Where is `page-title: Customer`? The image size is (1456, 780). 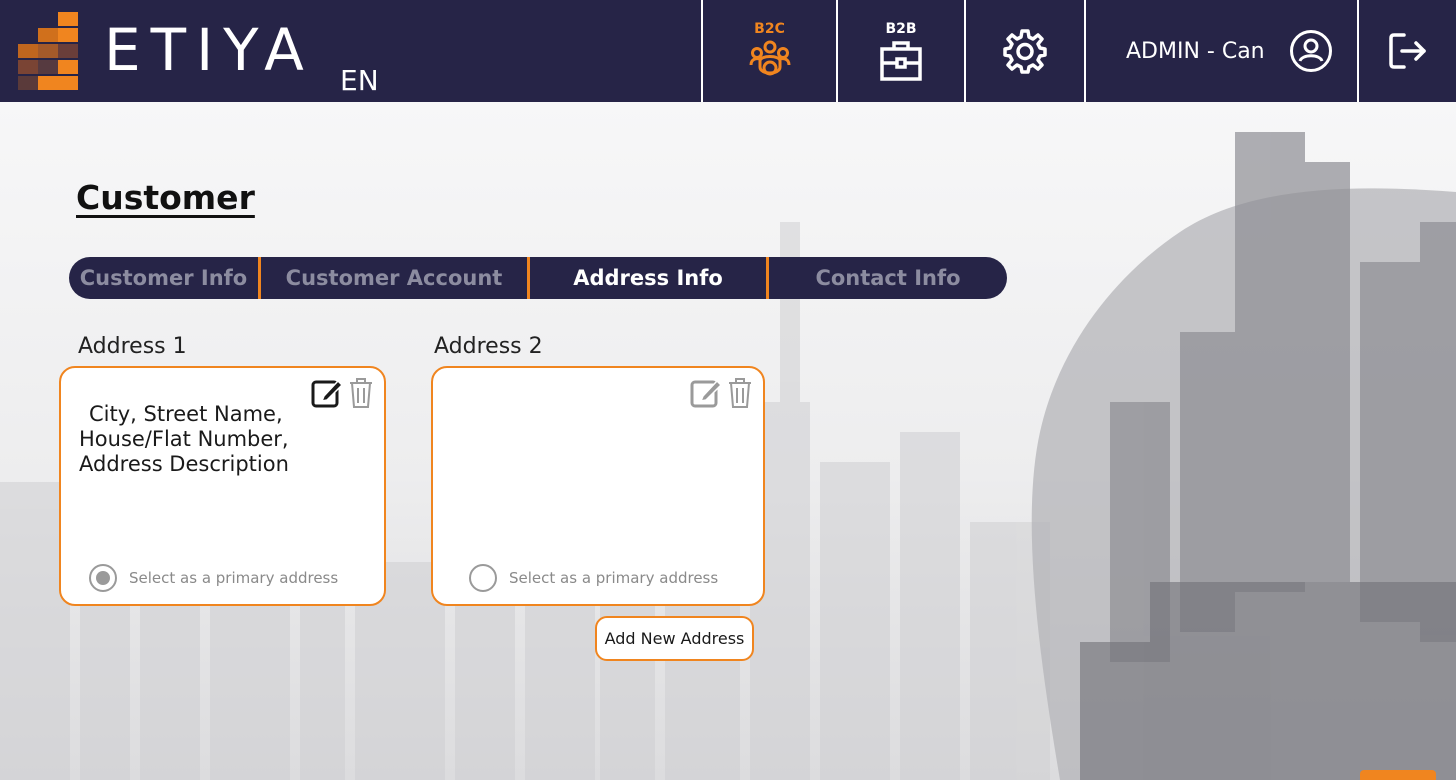
page-title: Customer is located at coordinates (165, 197).